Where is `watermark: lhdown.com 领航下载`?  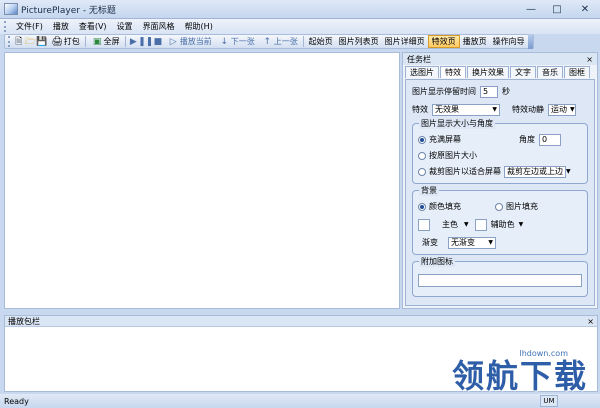
watermark: lhdown.com 领航下载 is located at coordinates (520, 371).